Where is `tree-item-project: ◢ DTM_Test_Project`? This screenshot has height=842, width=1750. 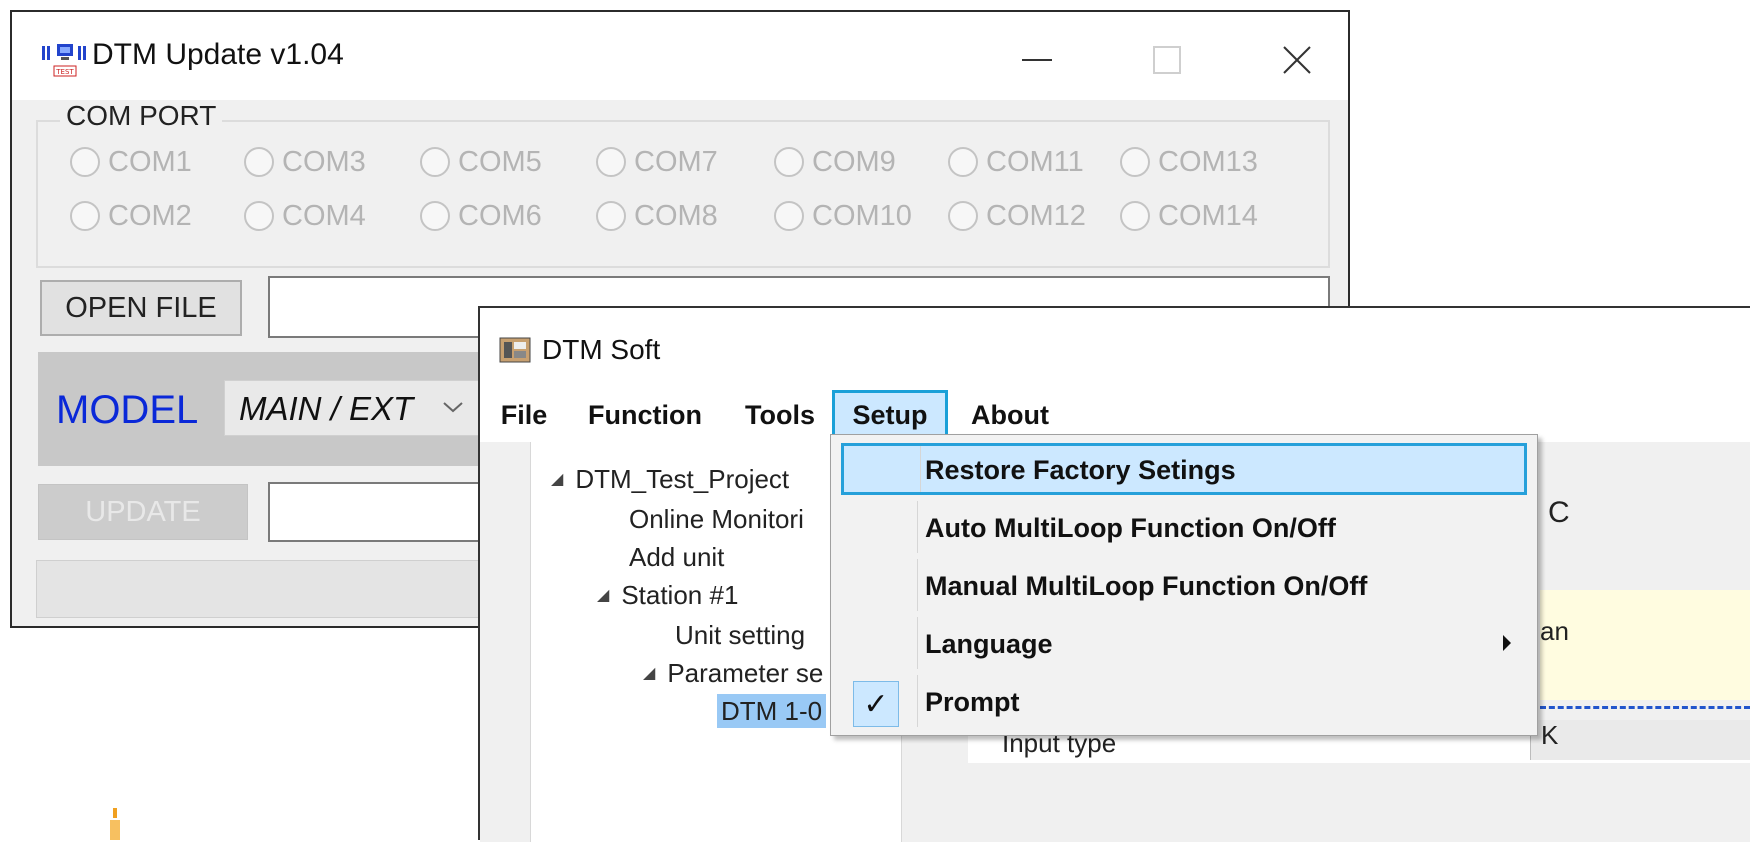 tree-item-project: ◢ DTM_Test_Project is located at coordinates (670, 479).